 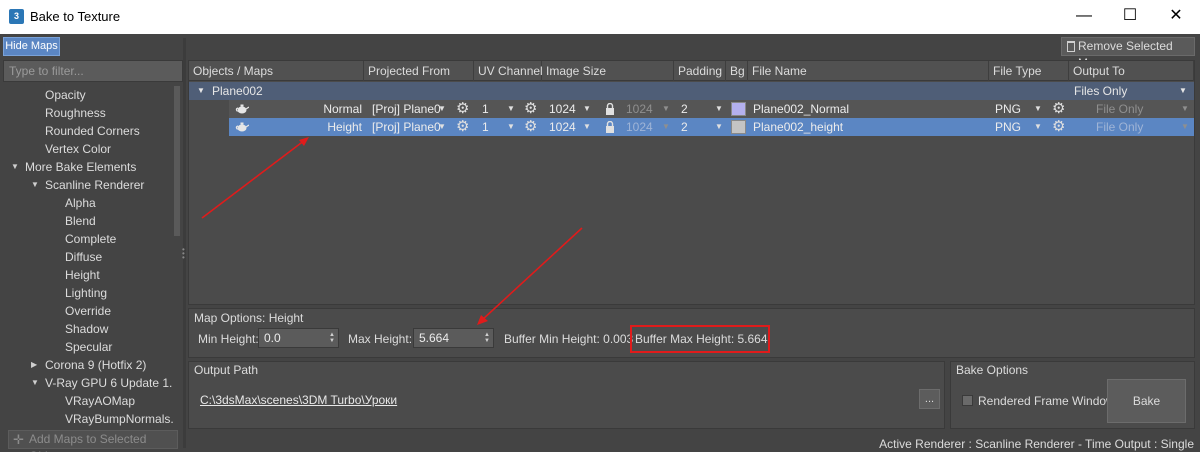 I want to click on tree-item: More Bake Elements, so click(x=80, y=167).